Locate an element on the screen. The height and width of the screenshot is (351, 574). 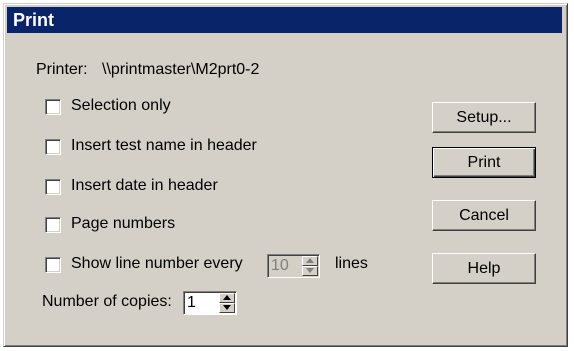
show-line-number-checkbox is located at coordinates (53, 265).